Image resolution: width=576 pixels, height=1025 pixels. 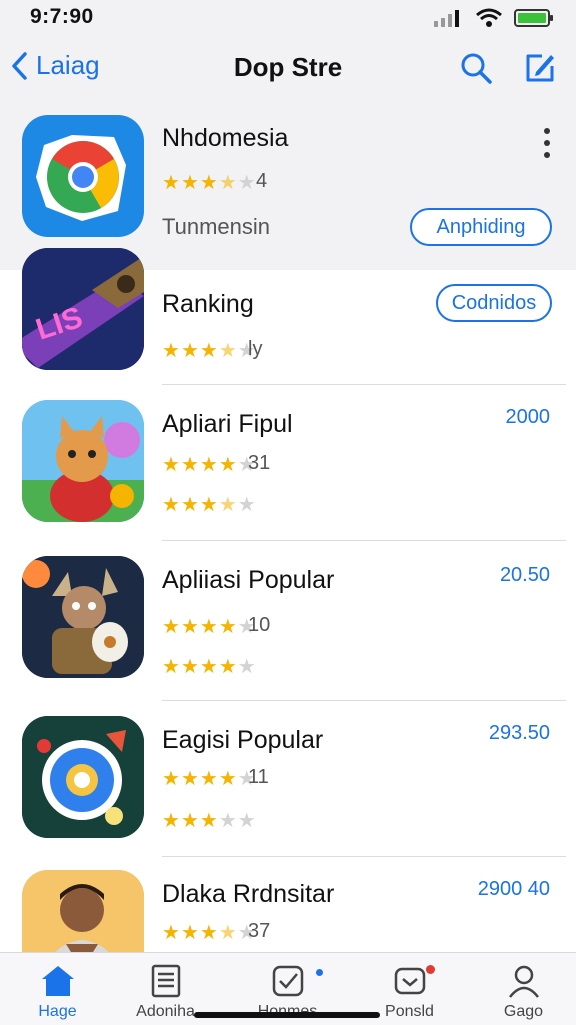 I want to click on app-rating-count-1: 31, so click(x=259, y=463).